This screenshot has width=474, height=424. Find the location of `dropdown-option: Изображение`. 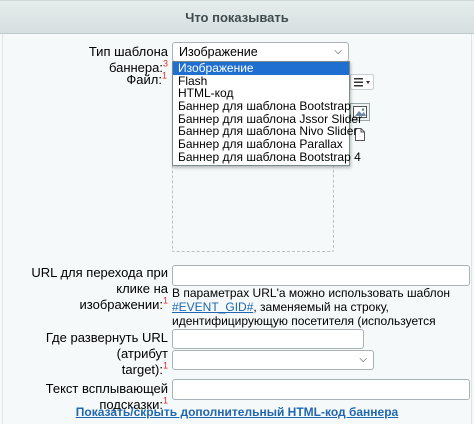

dropdown-option: Изображение is located at coordinates (261, 68).